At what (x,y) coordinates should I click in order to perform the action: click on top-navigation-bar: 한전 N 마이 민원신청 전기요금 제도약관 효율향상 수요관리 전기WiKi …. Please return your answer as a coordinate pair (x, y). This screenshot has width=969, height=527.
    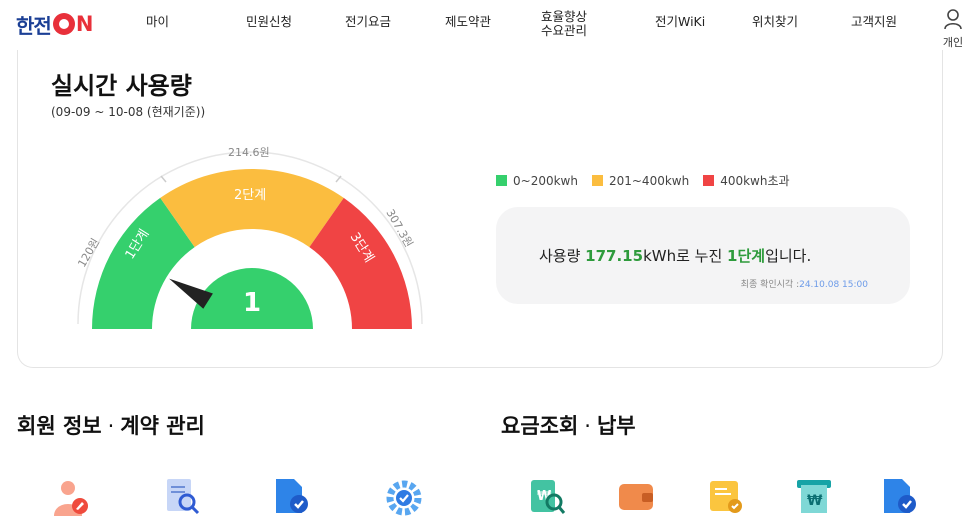
    Looking at the image, I should click on (484, 25).